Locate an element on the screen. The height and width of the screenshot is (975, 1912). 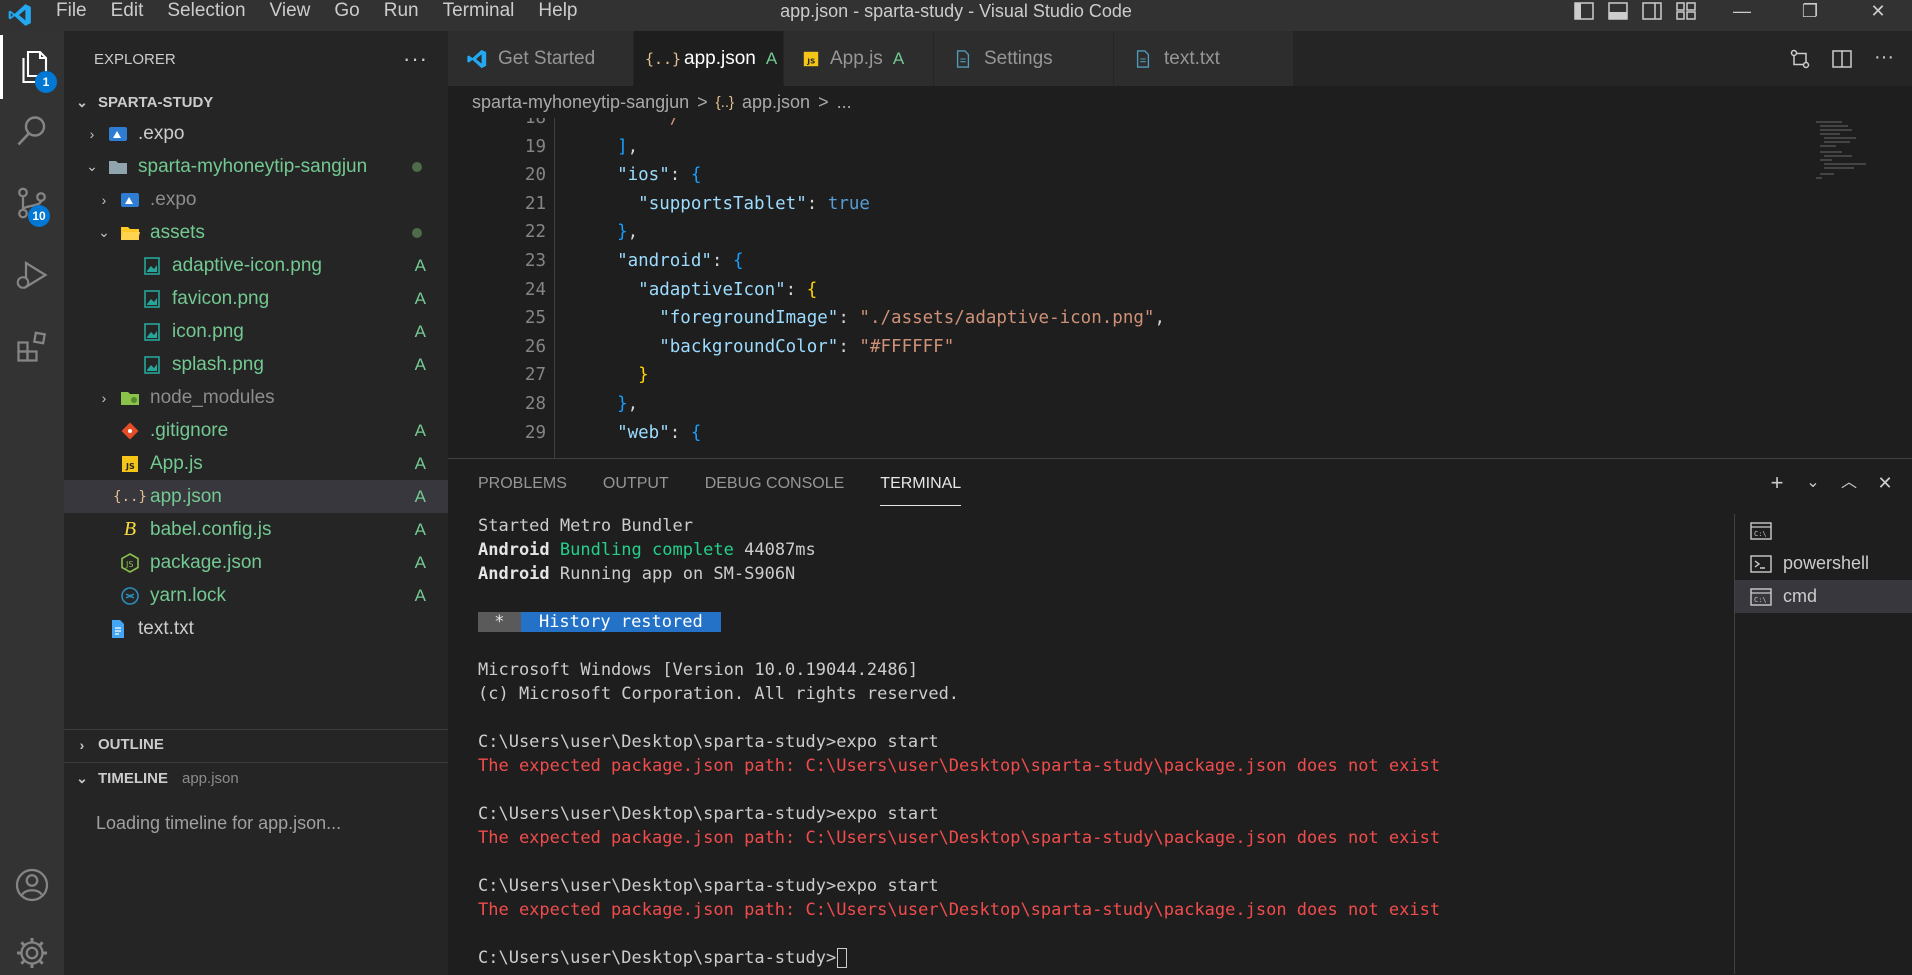
menu-terminal: Terminal is located at coordinates (479, 15).